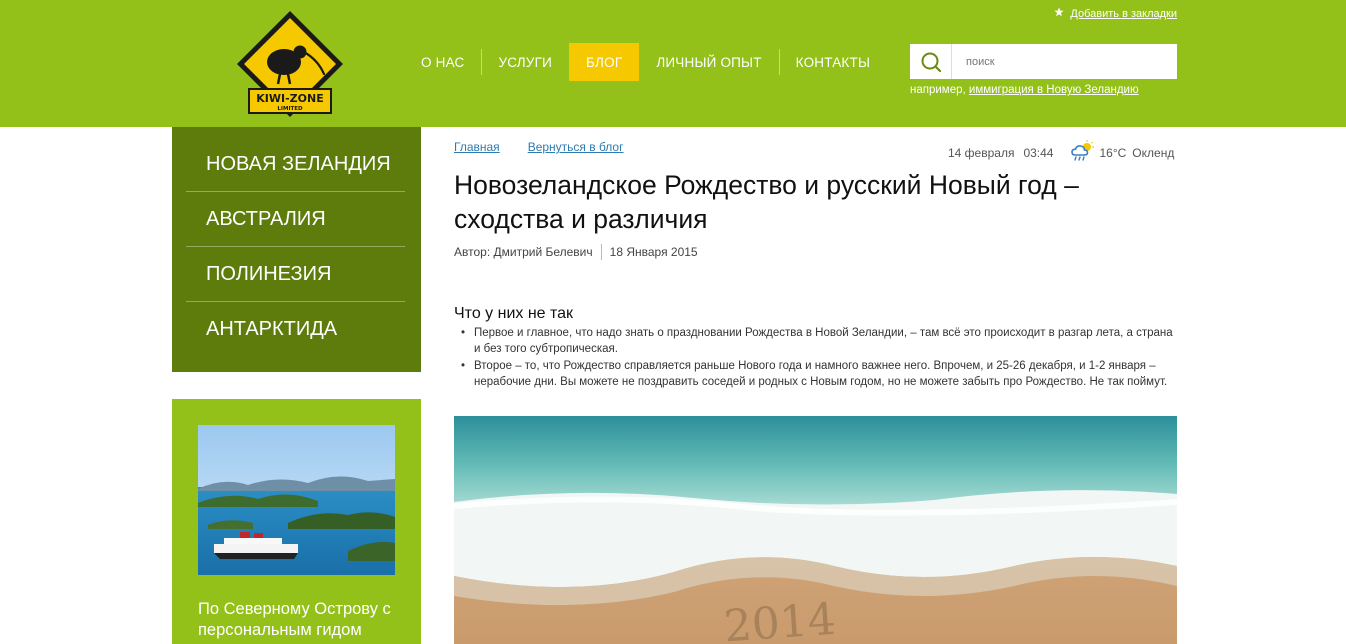  Describe the element at coordinates (779, 619) in the screenshot. I see `sand-text-2014: 2014` at that location.